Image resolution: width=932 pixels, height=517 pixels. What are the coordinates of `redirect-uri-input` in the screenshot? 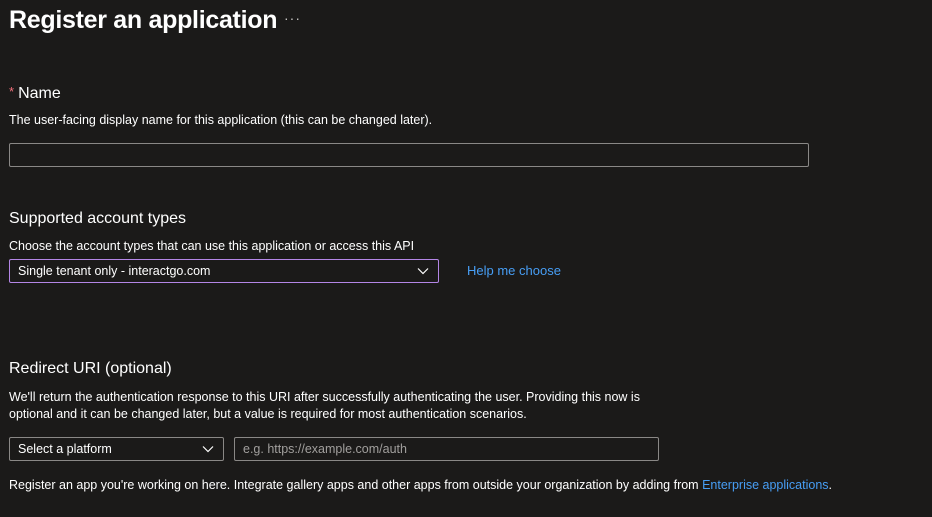 It's located at (446, 449).